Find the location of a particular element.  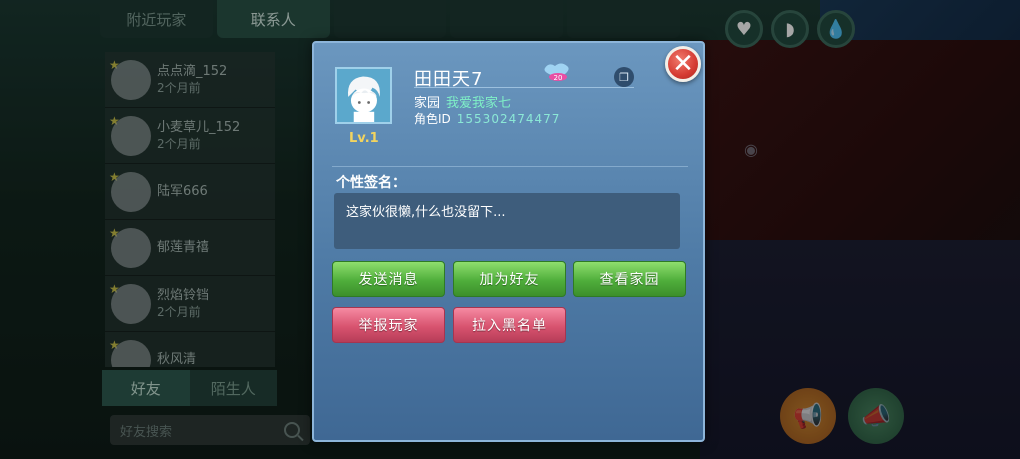

copy-icon: ❐ is located at coordinates (624, 77).